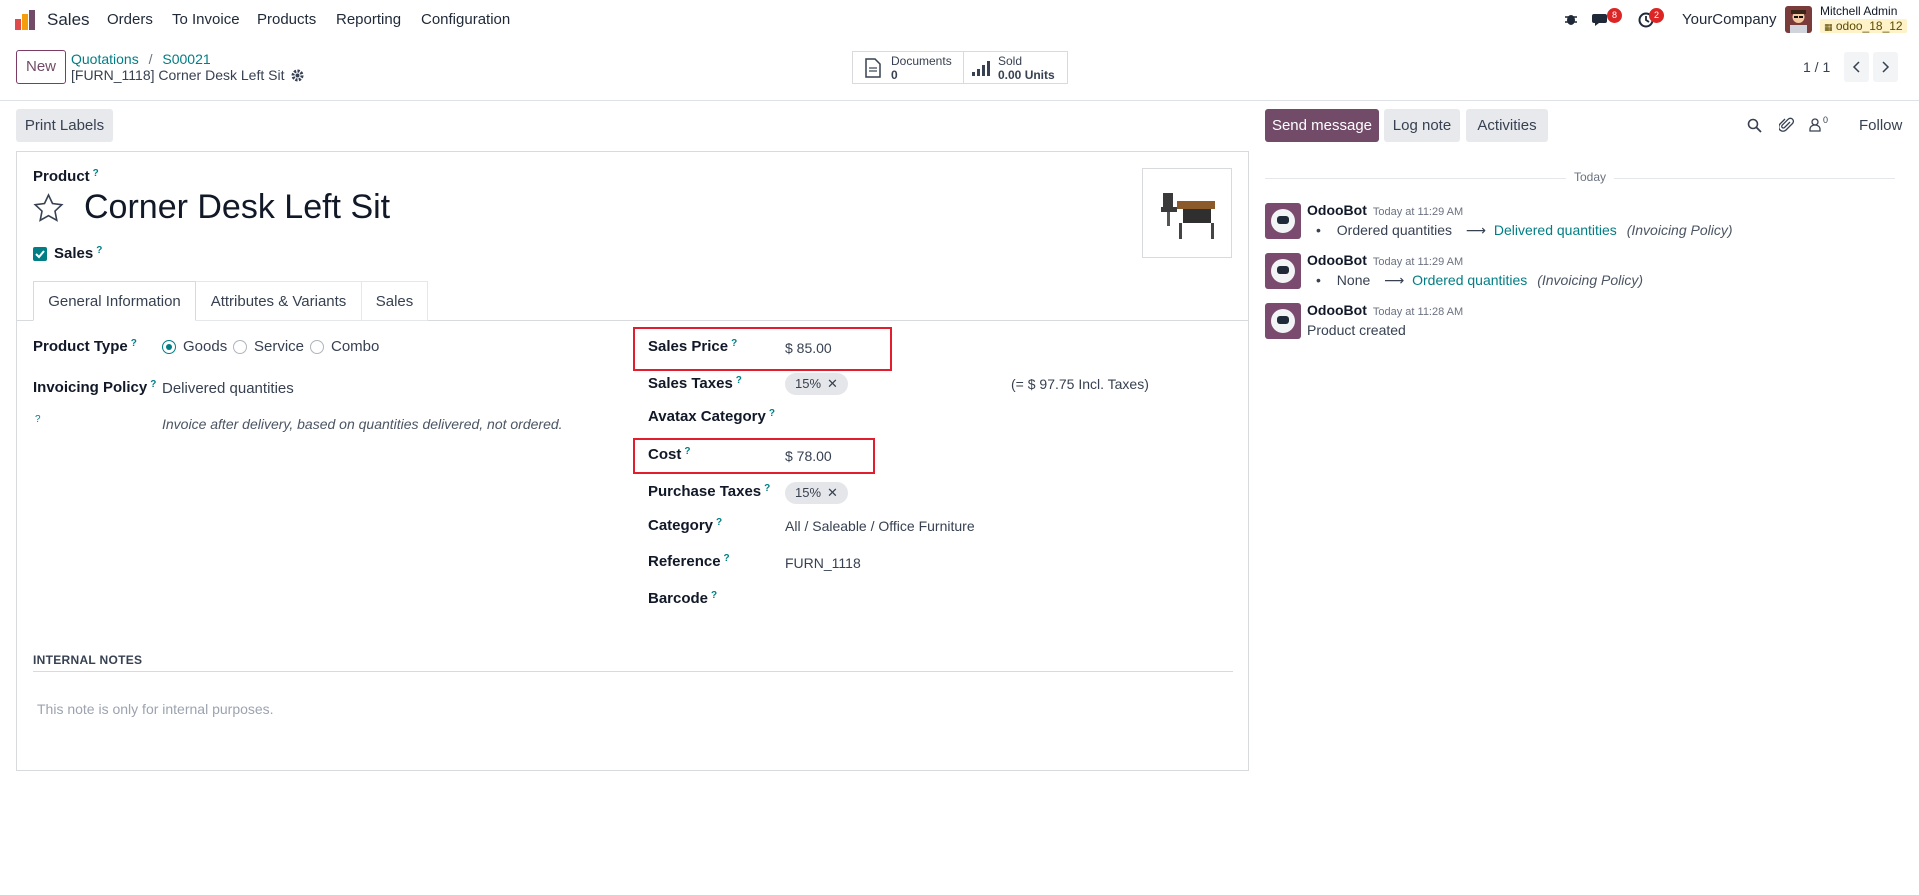 Image resolution: width=1919 pixels, height=895 pixels. What do you see at coordinates (683, 598) in the screenshot?
I see `barcode-label: Barcode?` at bounding box center [683, 598].